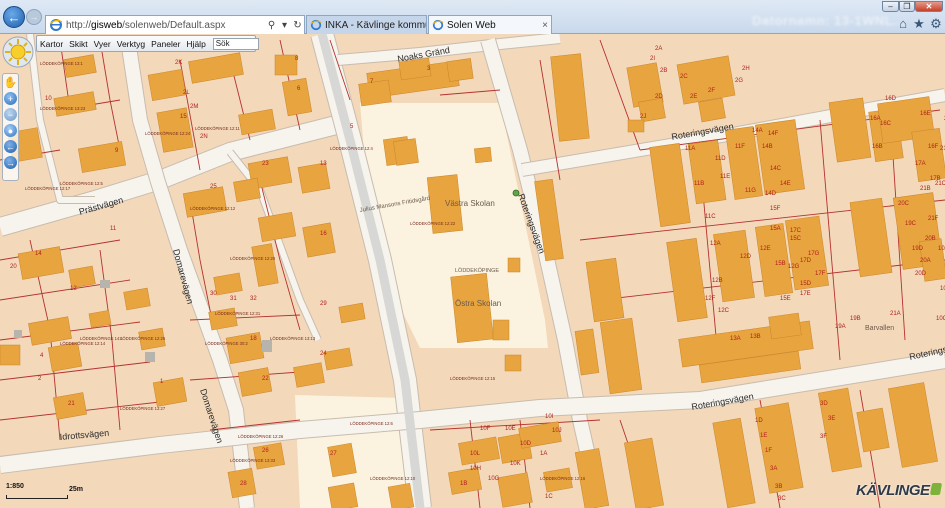 The image size is (945, 508). Describe the element at coordinates (773, 469) in the screenshot. I see `house-number: 3A` at that location.